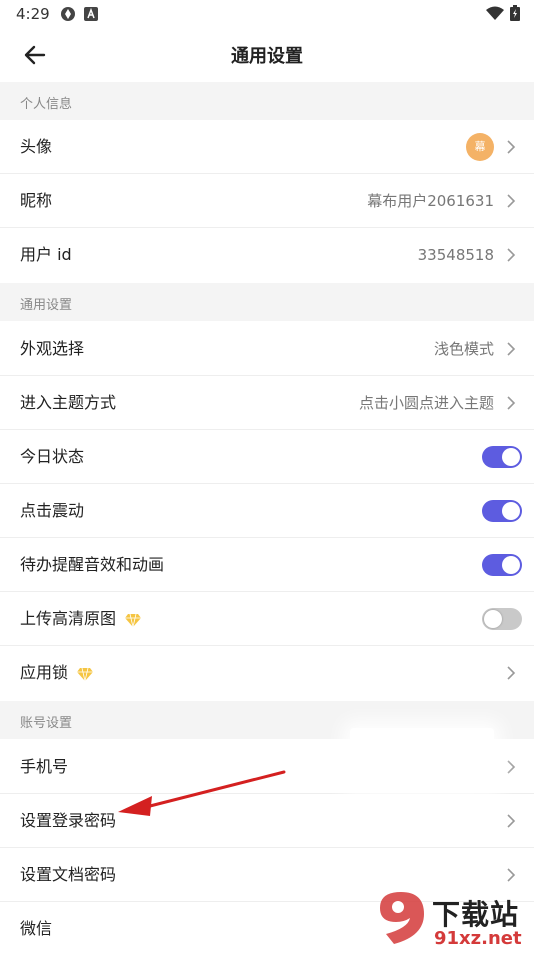 This screenshot has height=956, width=534. What do you see at coordinates (478, 938) in the screenshot?
I see `watermark-url: 91xz.net` at bounding box center [478, 938].